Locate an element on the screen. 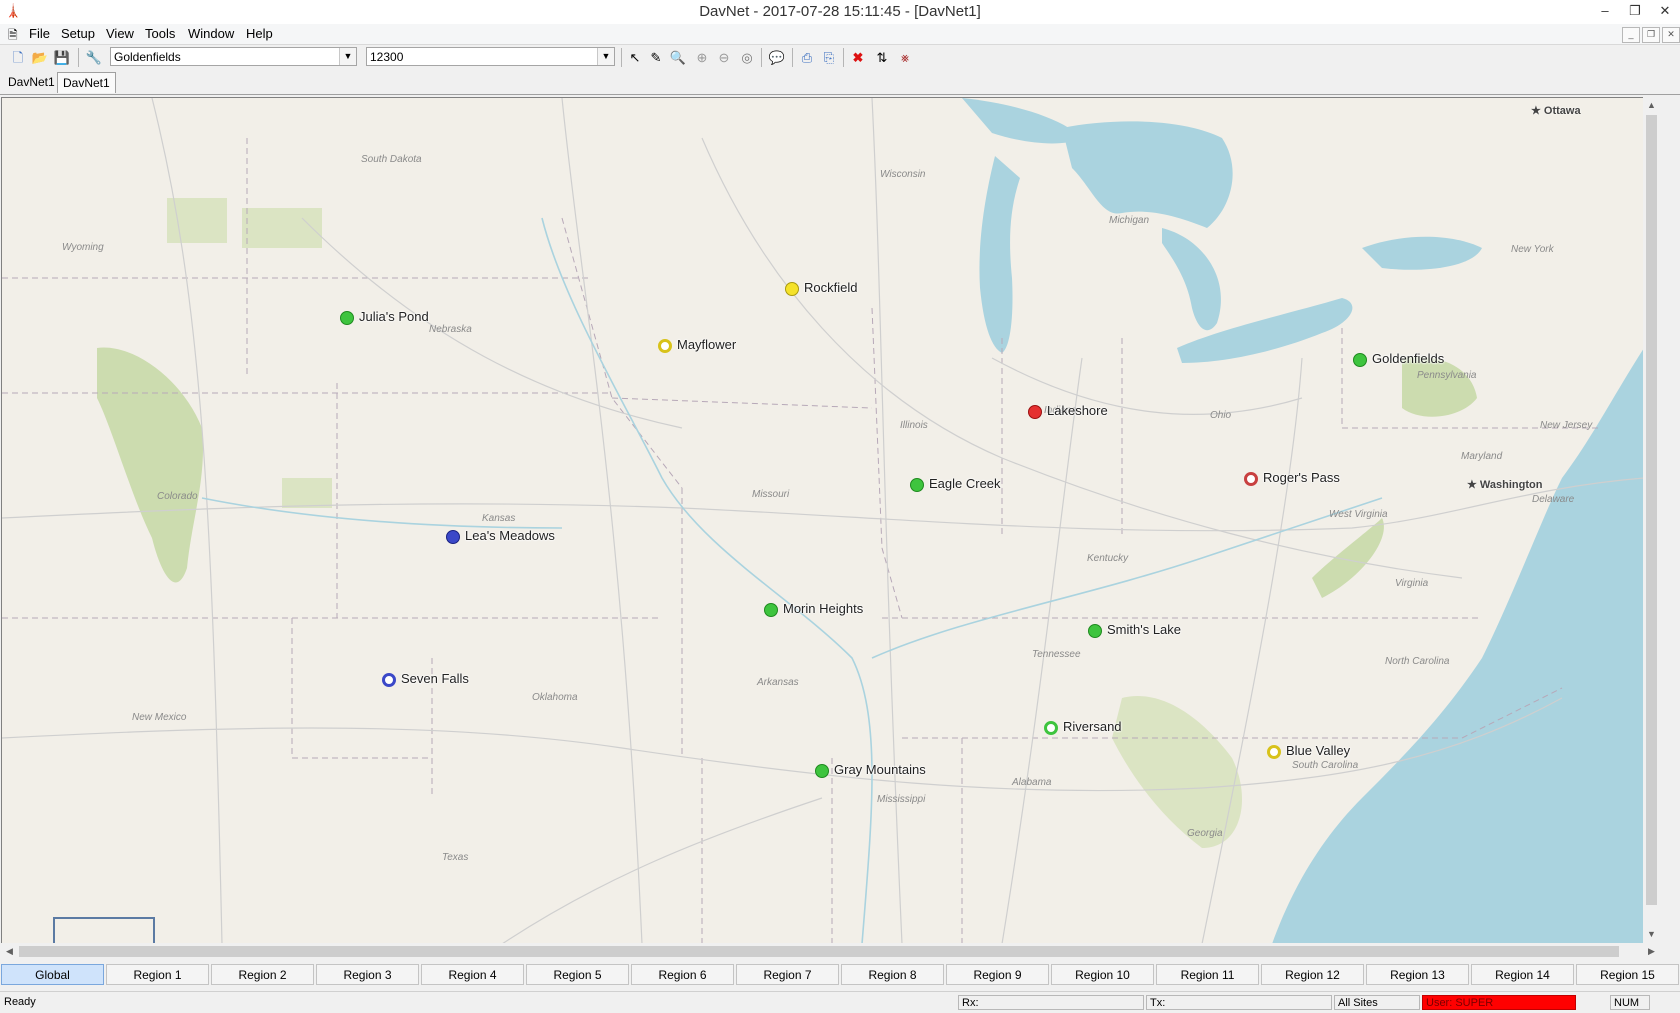 This screenshot has height=1013, width=1680. scroll-down-icon: ▼ is located at coordinates (1651, 934).